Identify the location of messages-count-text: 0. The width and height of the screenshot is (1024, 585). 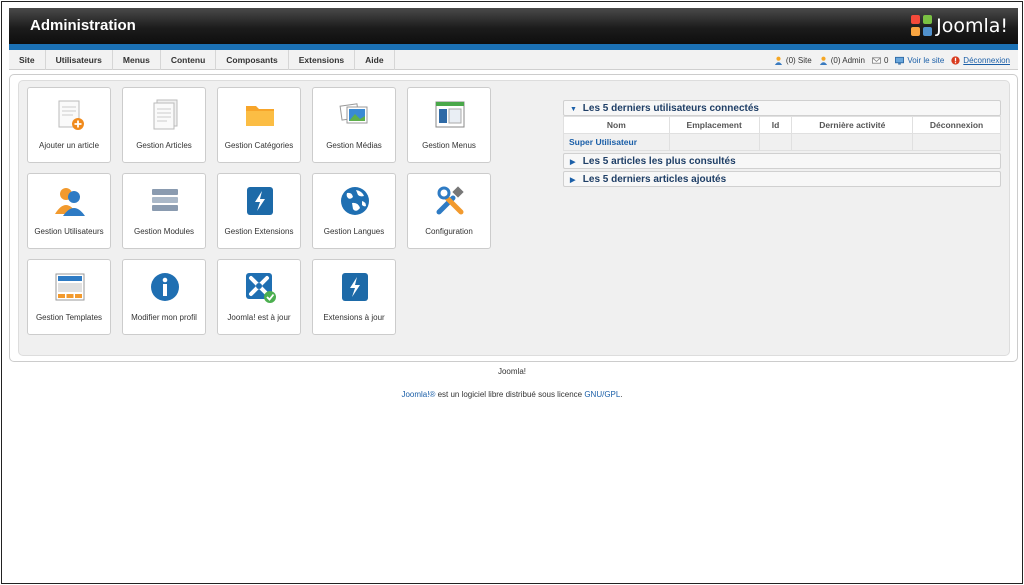
(886, 60).